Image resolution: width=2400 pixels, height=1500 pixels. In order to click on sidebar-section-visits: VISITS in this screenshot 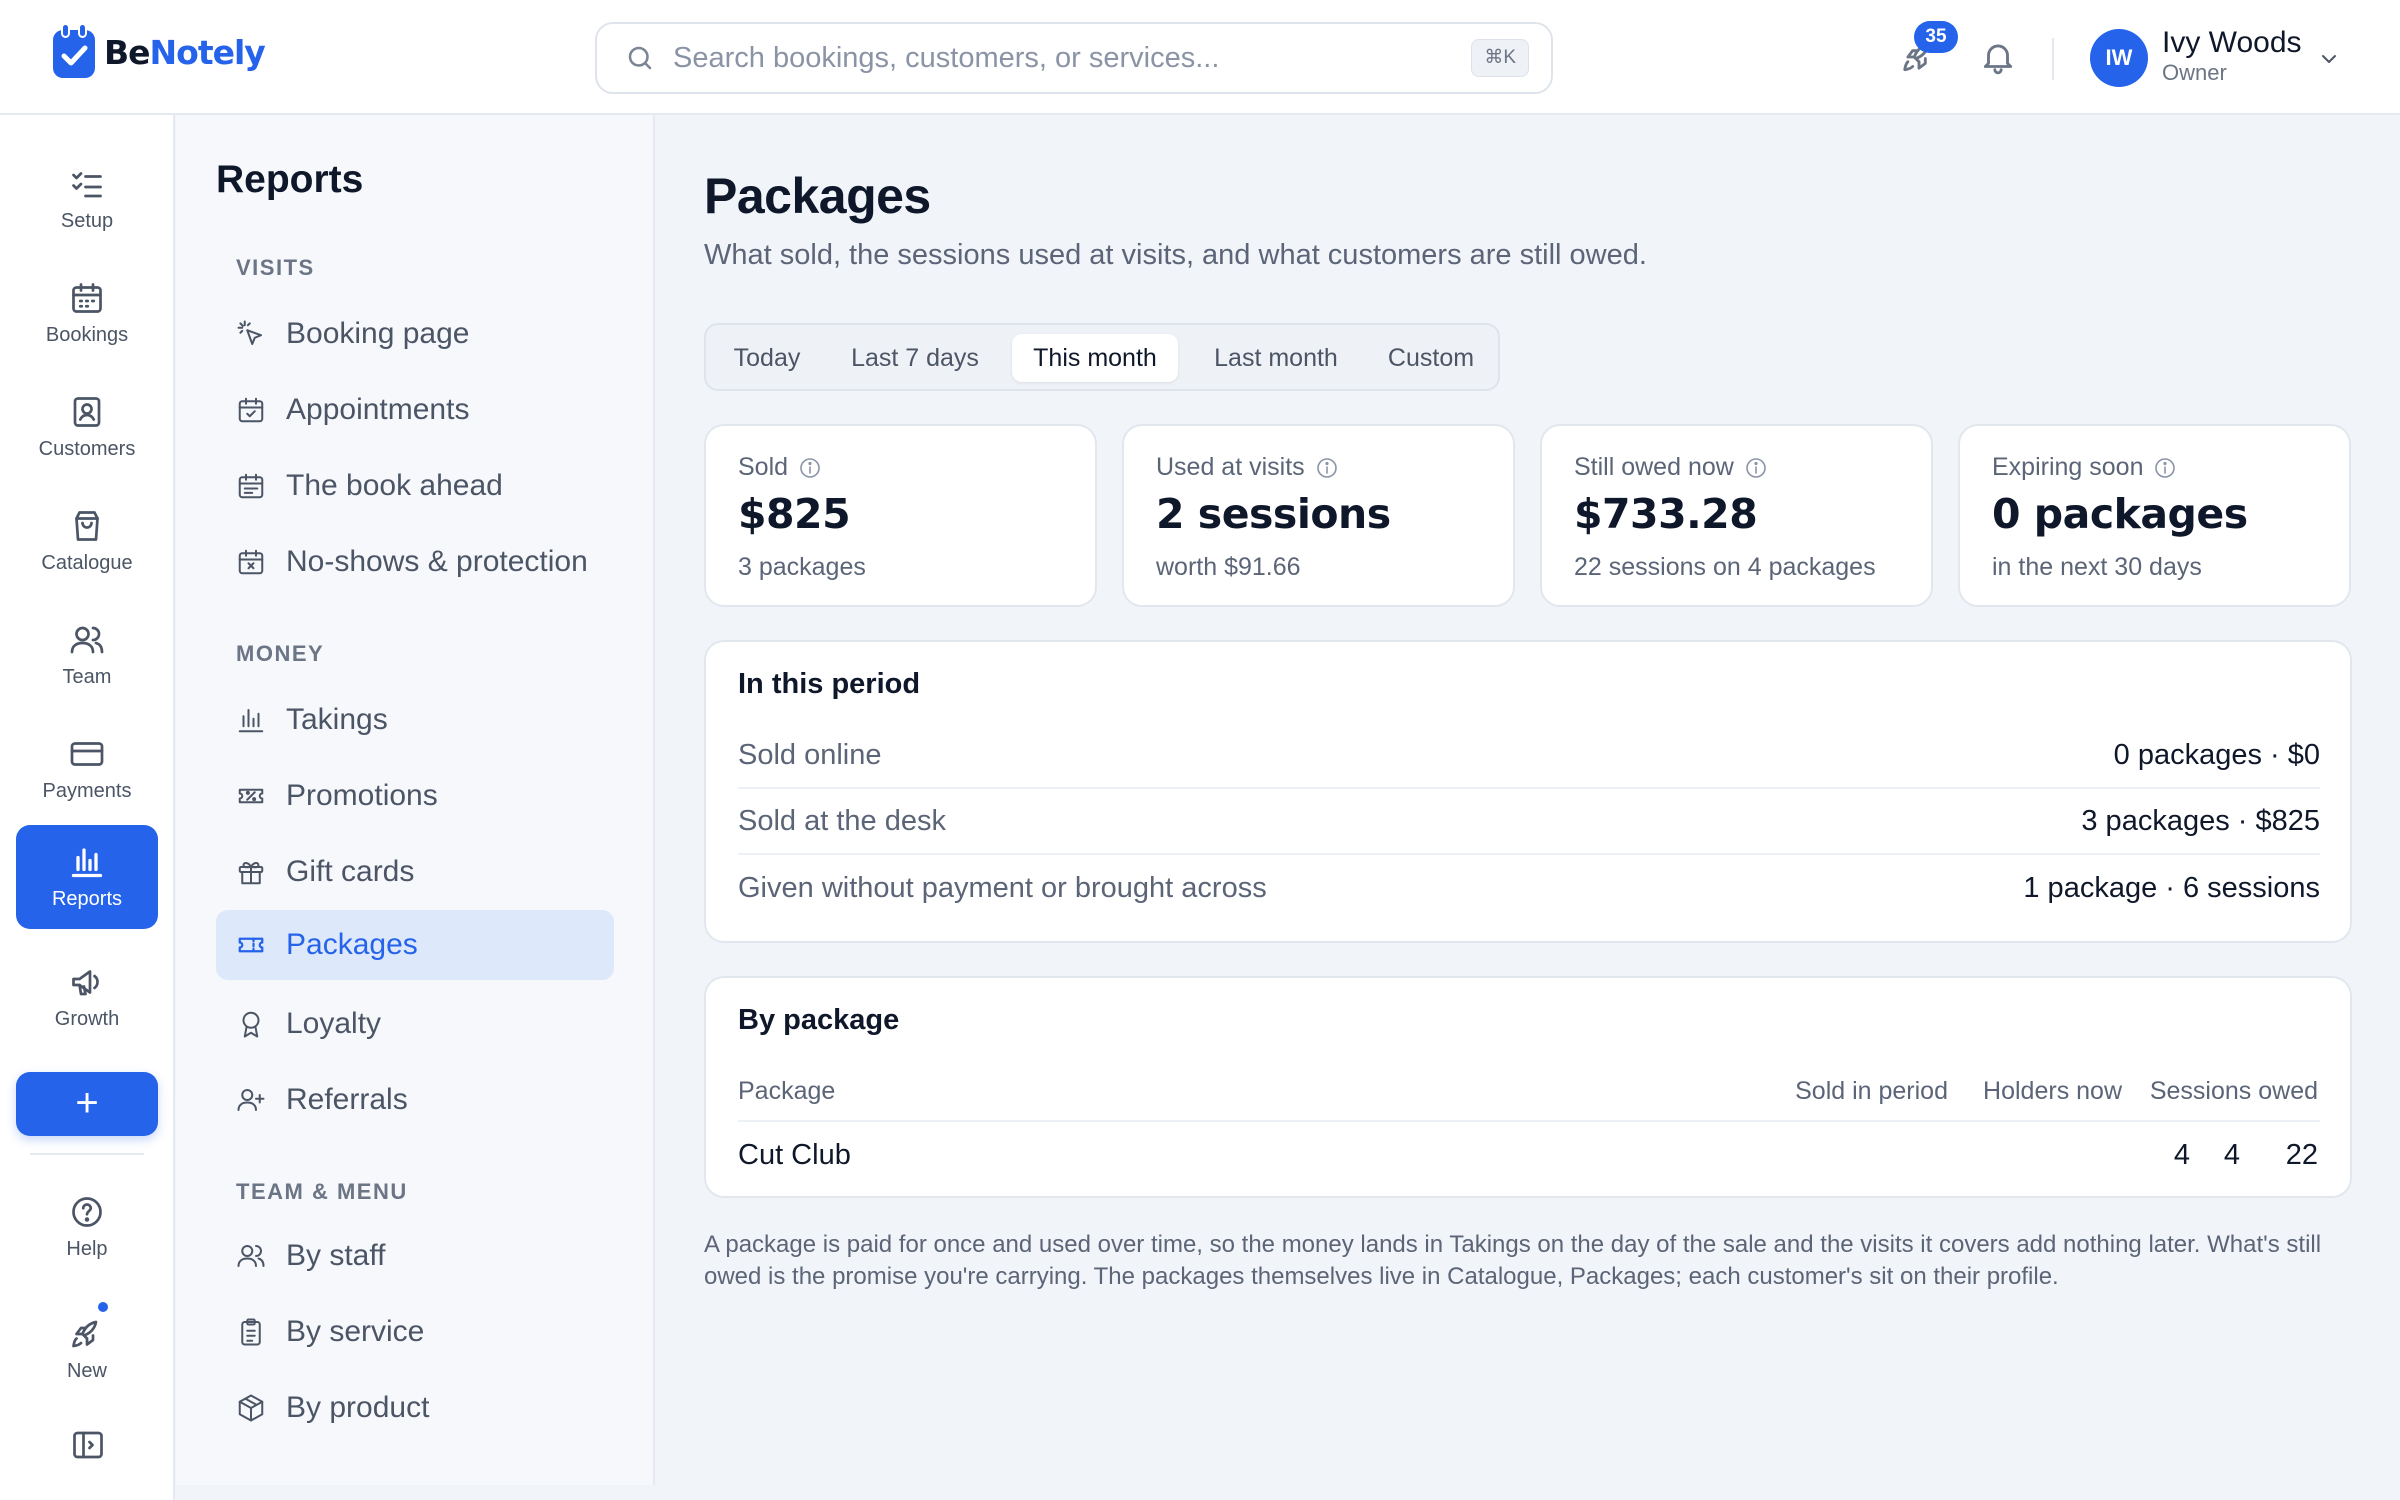, I will do `click(275, 267)`.